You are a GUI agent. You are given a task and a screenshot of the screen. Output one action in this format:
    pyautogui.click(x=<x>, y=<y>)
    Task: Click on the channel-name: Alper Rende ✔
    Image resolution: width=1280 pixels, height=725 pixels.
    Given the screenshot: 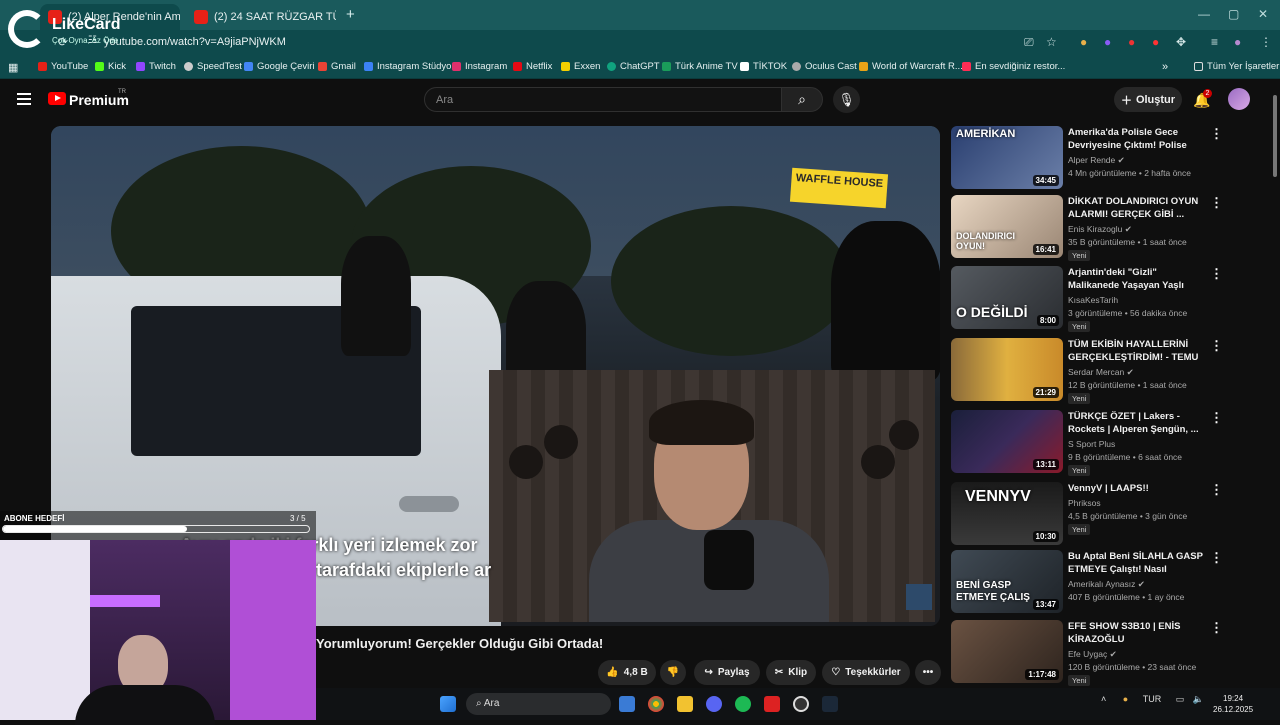 What is the action you would take?
    pyautogui.click(x=1096, y=160)
    